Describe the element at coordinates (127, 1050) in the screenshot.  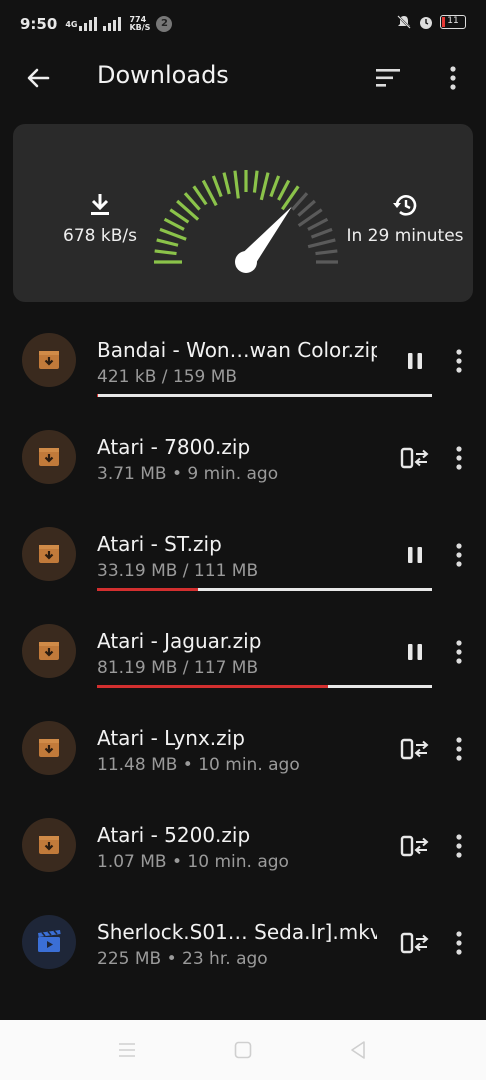
I see `recents-icon` at that location.